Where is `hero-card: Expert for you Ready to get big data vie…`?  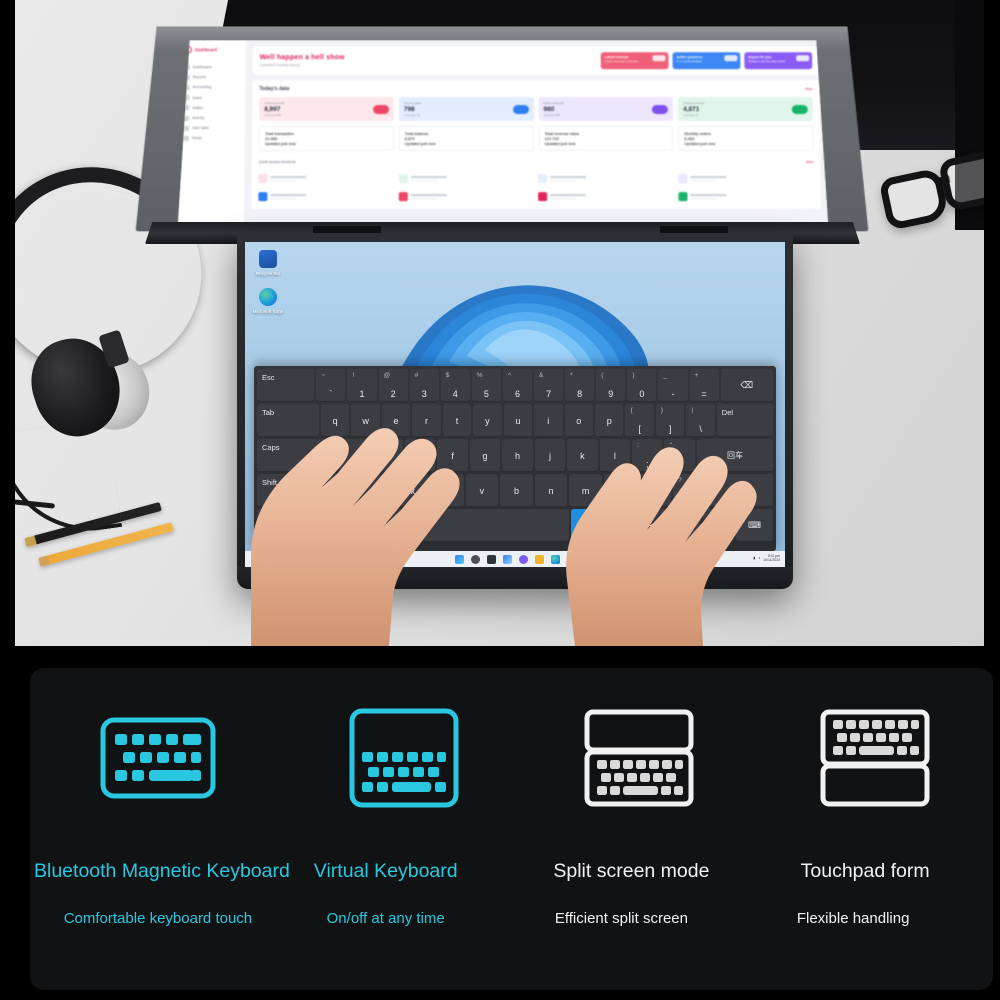
hero-card: Expert for you Ready to get big data vie… is located at coordinates (778, 60).